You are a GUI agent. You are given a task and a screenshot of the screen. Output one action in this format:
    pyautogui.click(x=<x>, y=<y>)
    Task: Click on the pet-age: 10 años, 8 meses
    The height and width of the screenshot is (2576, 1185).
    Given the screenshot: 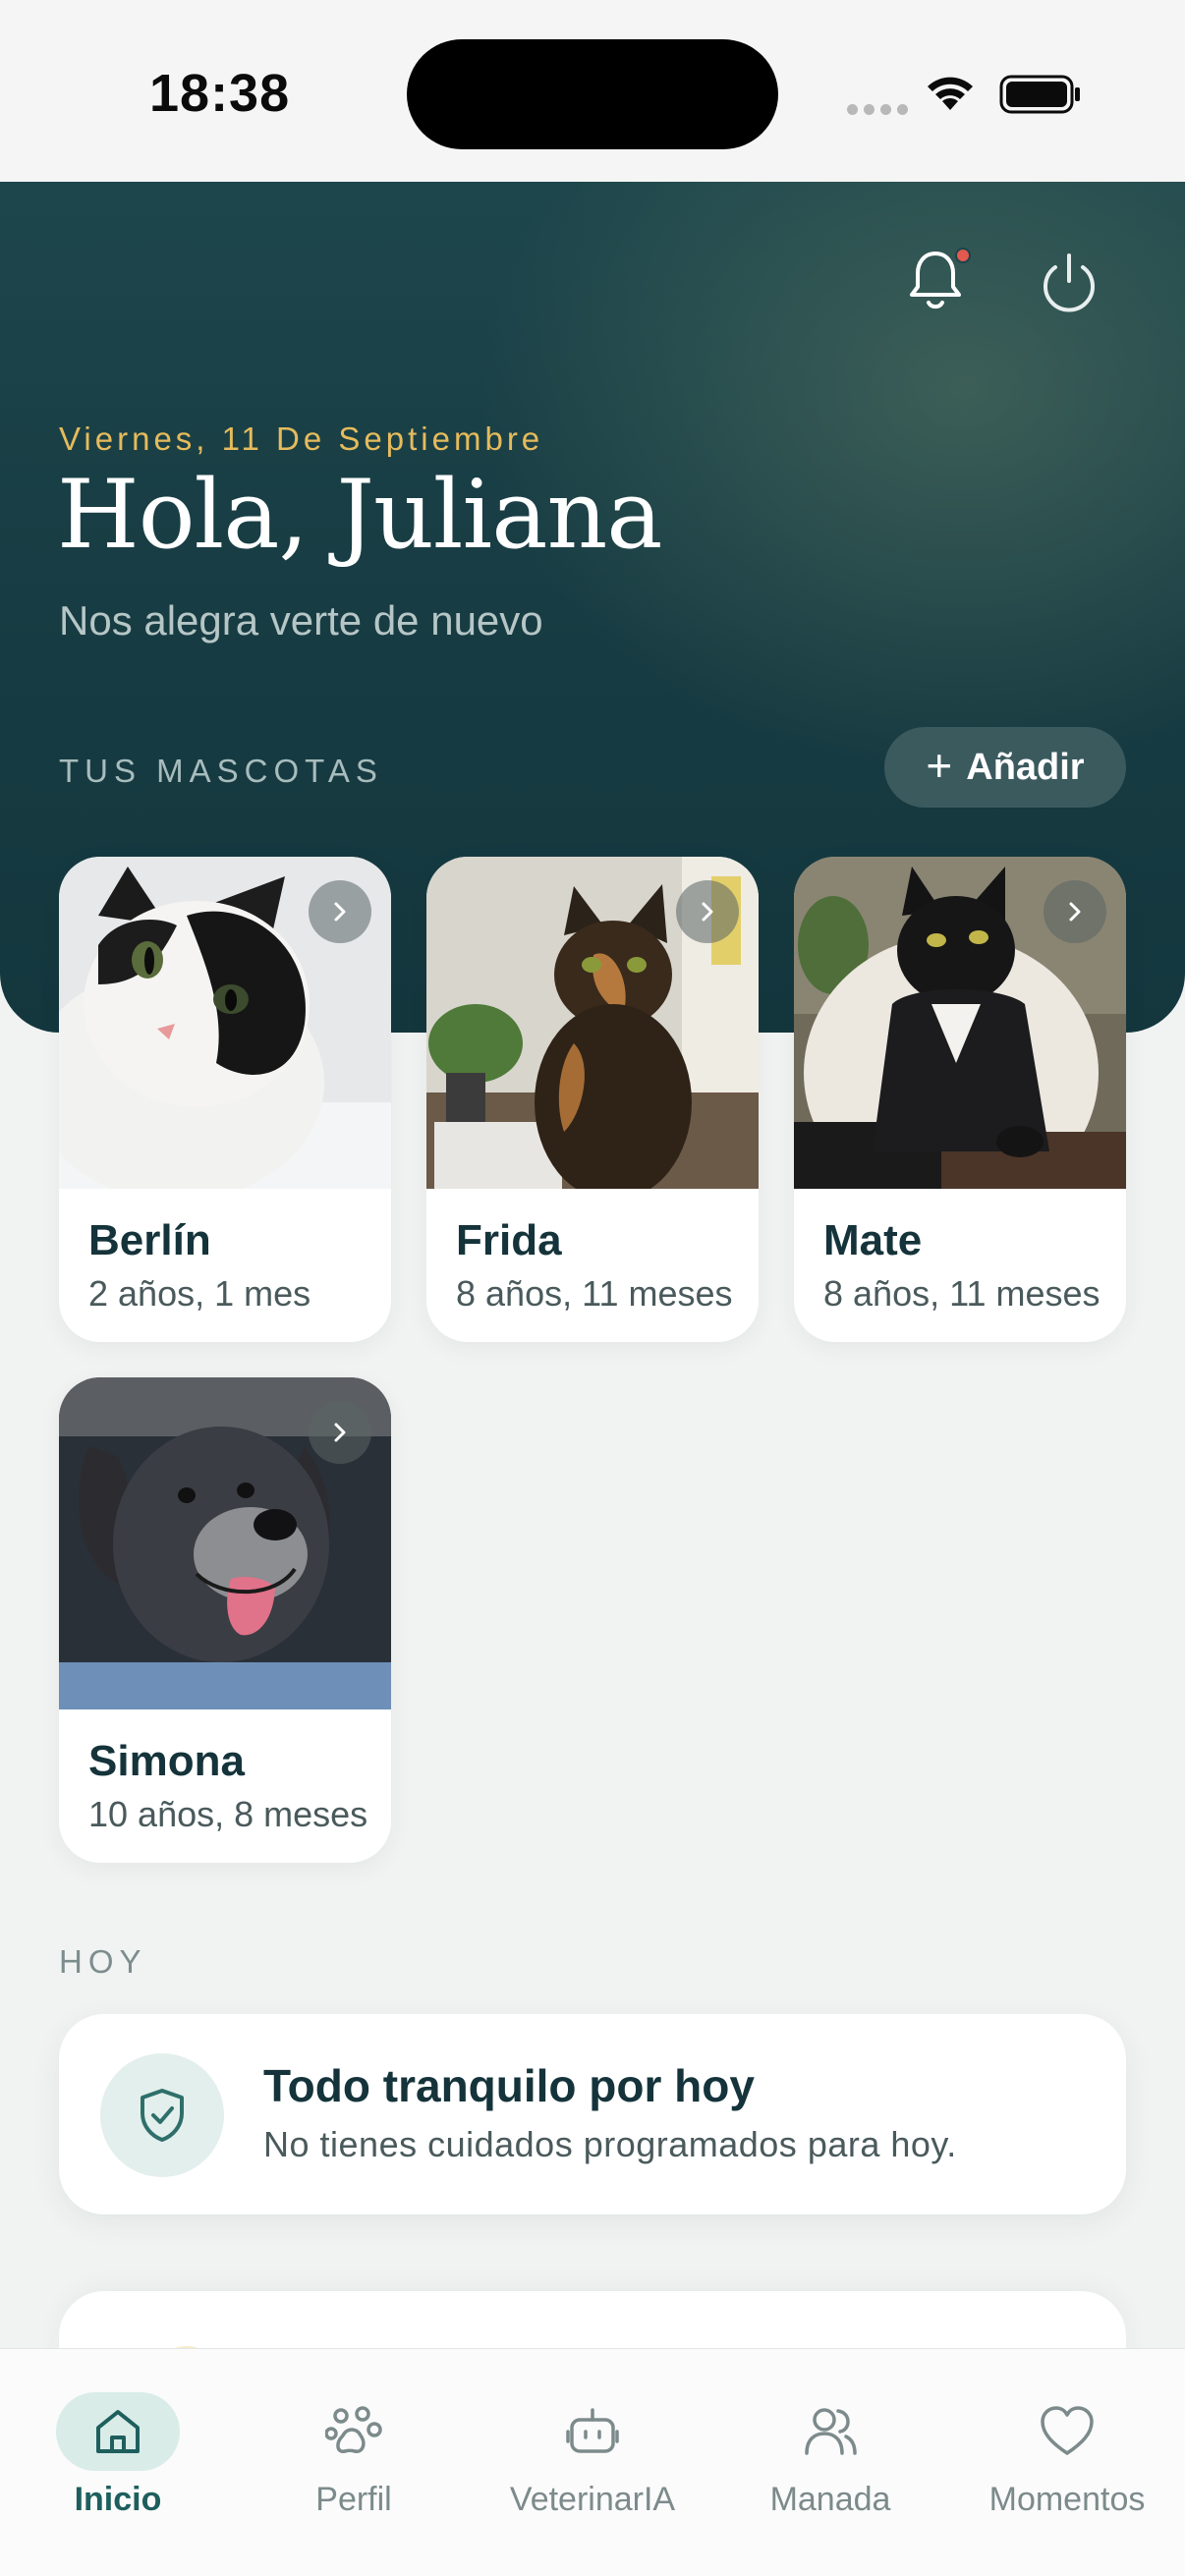 What is the action you would take?
    pyautogui.click(x=228, y=1814)
    